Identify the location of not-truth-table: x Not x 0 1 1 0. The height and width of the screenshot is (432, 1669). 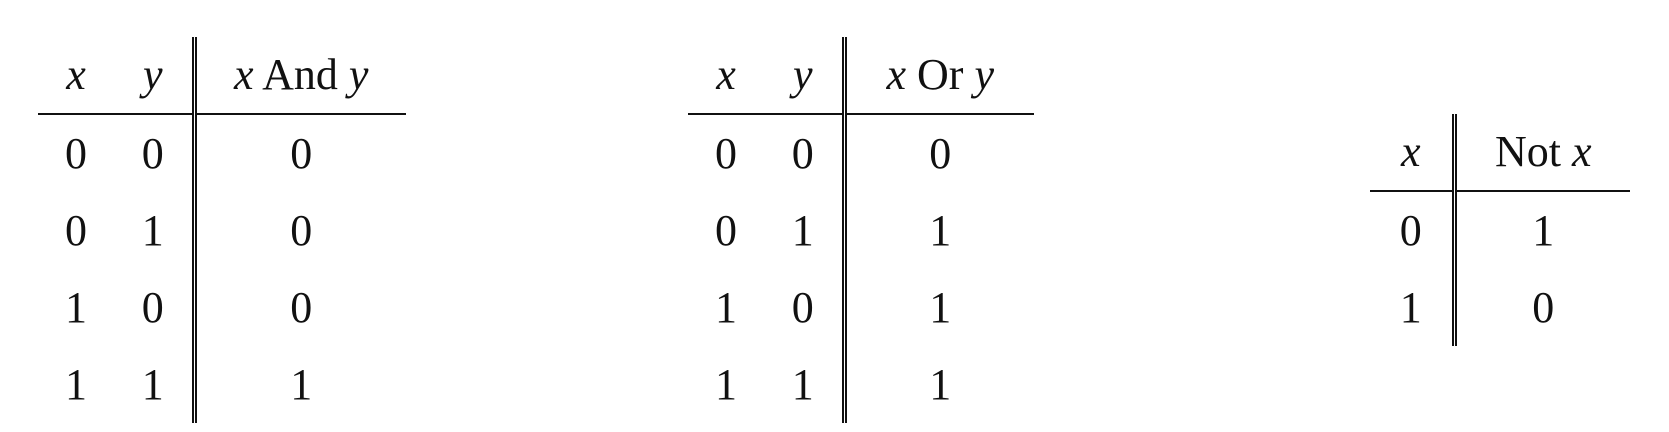
(1500, 230).